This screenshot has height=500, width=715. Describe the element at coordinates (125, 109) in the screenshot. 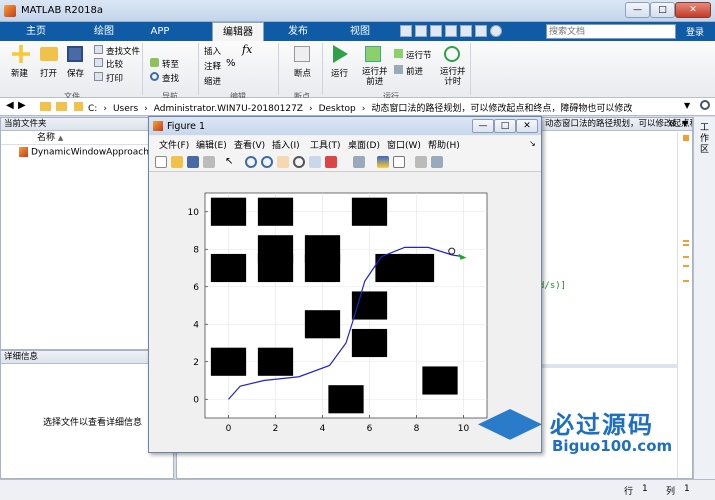

I see `breadcrumb-item: Users` at that location.